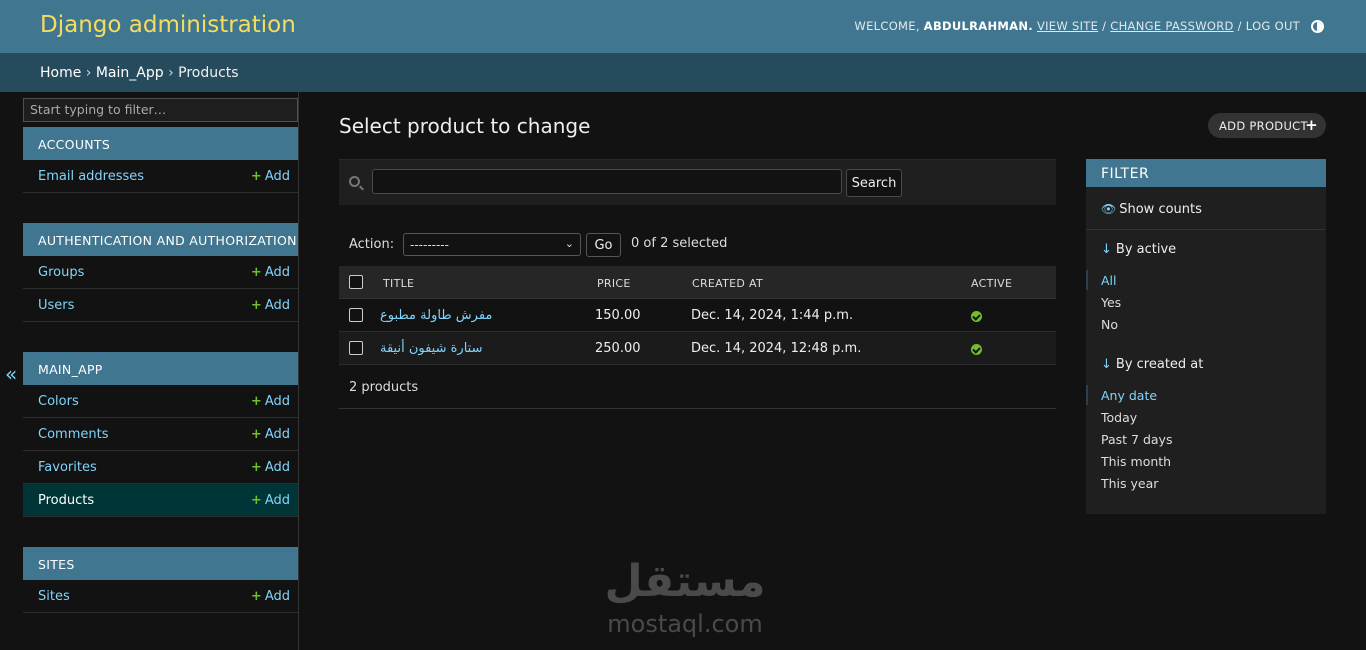  I want to click on breadcrumb-home: Home, so click(60, 73).